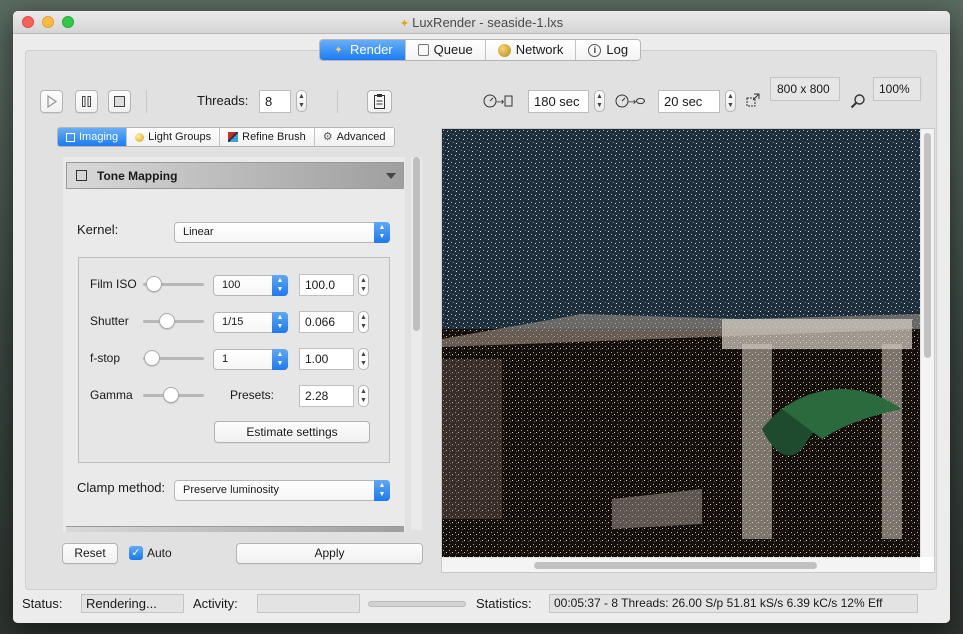 This screenshot has width=963, height=634. Describe the element at coordinates (329, 553) in the screenshot. I see `apply-button: Apply` at that location.